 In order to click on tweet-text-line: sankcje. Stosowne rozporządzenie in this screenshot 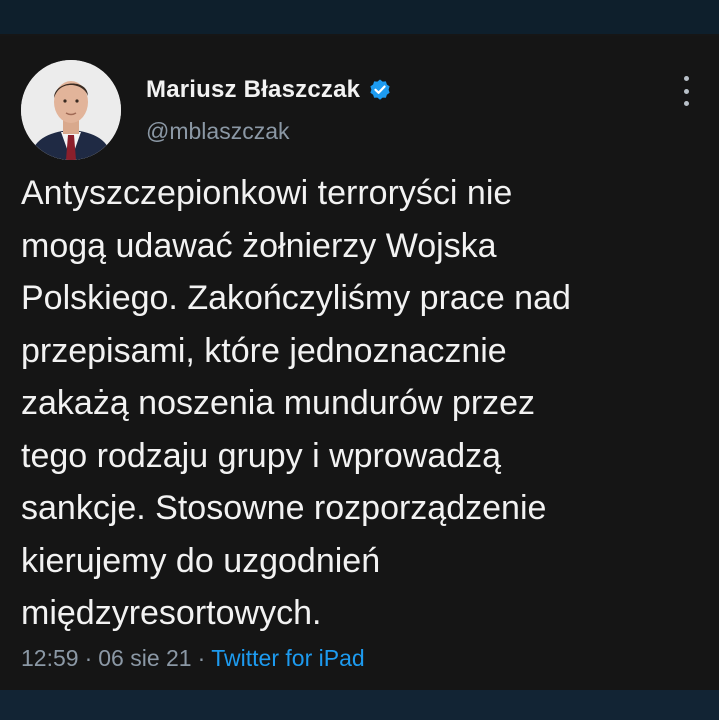, I will do `click(284, 508)`.